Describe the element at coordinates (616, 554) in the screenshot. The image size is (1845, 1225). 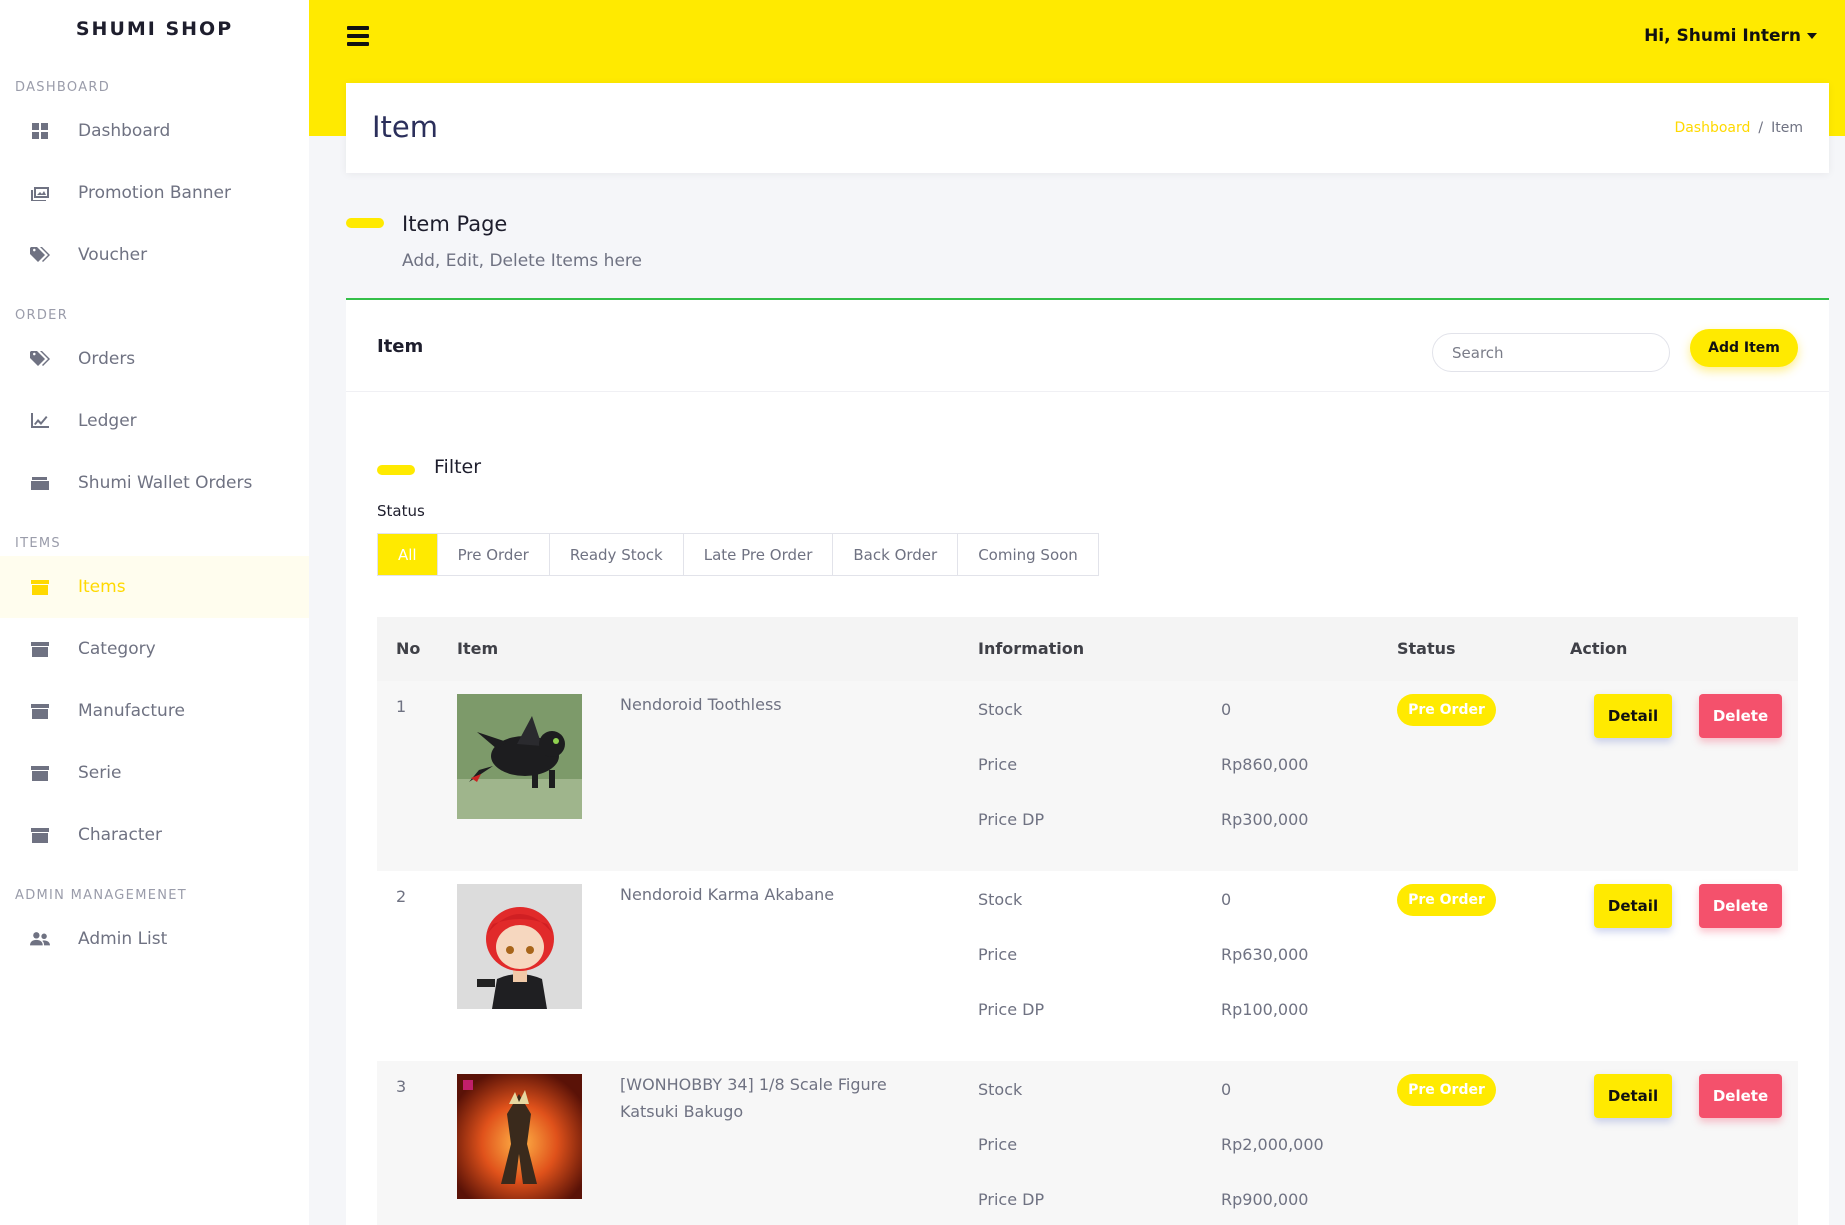
I see `status-filter-ready-stock: Ready Stock` at that location.